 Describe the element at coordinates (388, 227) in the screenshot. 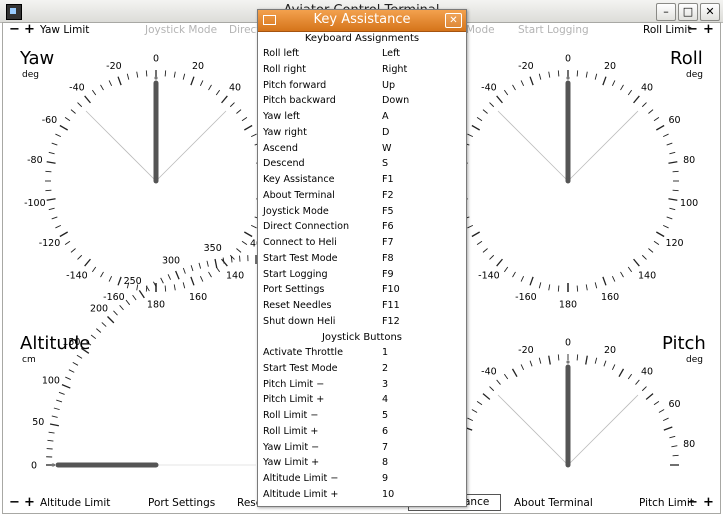

I see `assignment-key: F6` at that location.